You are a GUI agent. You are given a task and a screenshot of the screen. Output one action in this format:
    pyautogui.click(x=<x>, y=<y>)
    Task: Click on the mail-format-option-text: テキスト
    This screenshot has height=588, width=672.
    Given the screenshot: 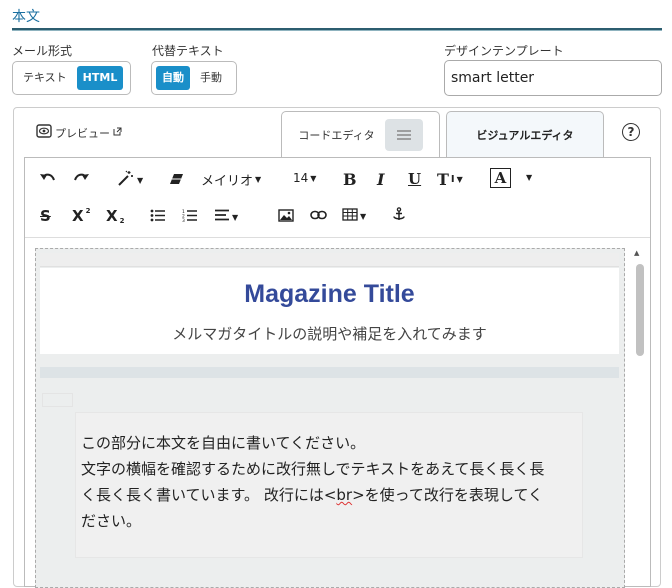 What is the action you would take?
    pyautogui.click(x=45, y=78)
    